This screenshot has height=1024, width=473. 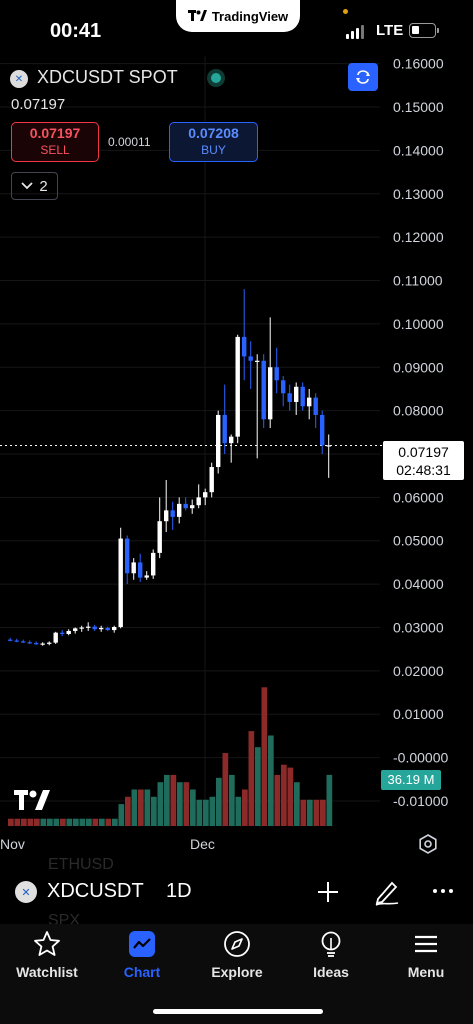 I want to click on replay-button, so click(x=363, y=77).